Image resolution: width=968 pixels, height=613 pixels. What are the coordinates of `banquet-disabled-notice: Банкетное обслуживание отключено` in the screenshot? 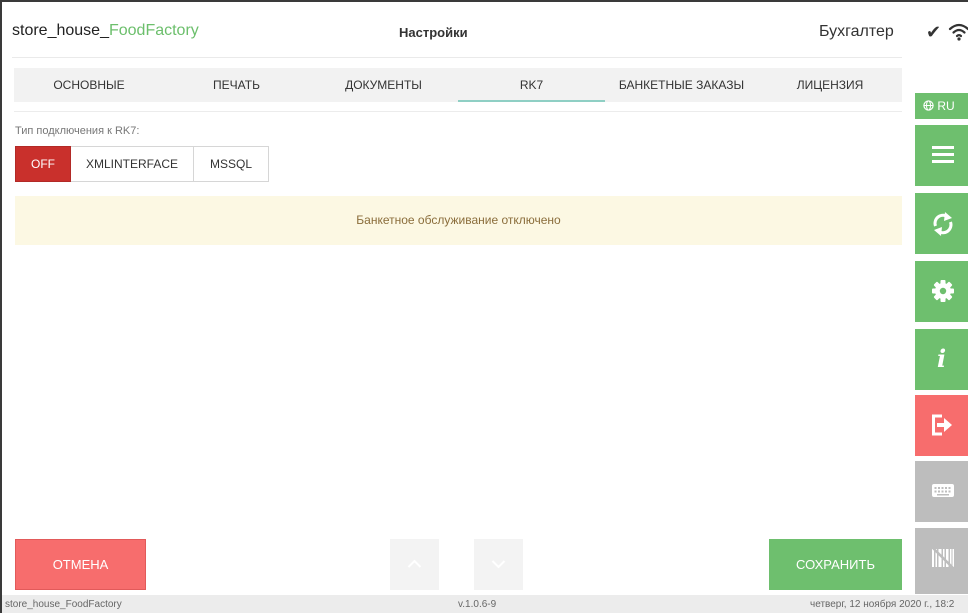 It's located at (458, 220).